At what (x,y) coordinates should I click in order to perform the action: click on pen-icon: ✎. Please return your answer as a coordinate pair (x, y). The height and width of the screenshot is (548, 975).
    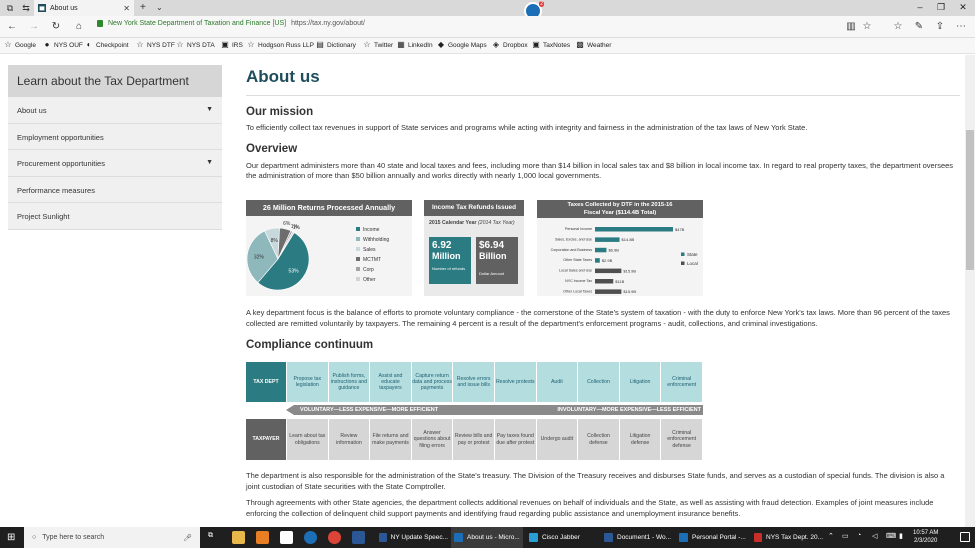
    Looking at the image, I should click on (919, 27).